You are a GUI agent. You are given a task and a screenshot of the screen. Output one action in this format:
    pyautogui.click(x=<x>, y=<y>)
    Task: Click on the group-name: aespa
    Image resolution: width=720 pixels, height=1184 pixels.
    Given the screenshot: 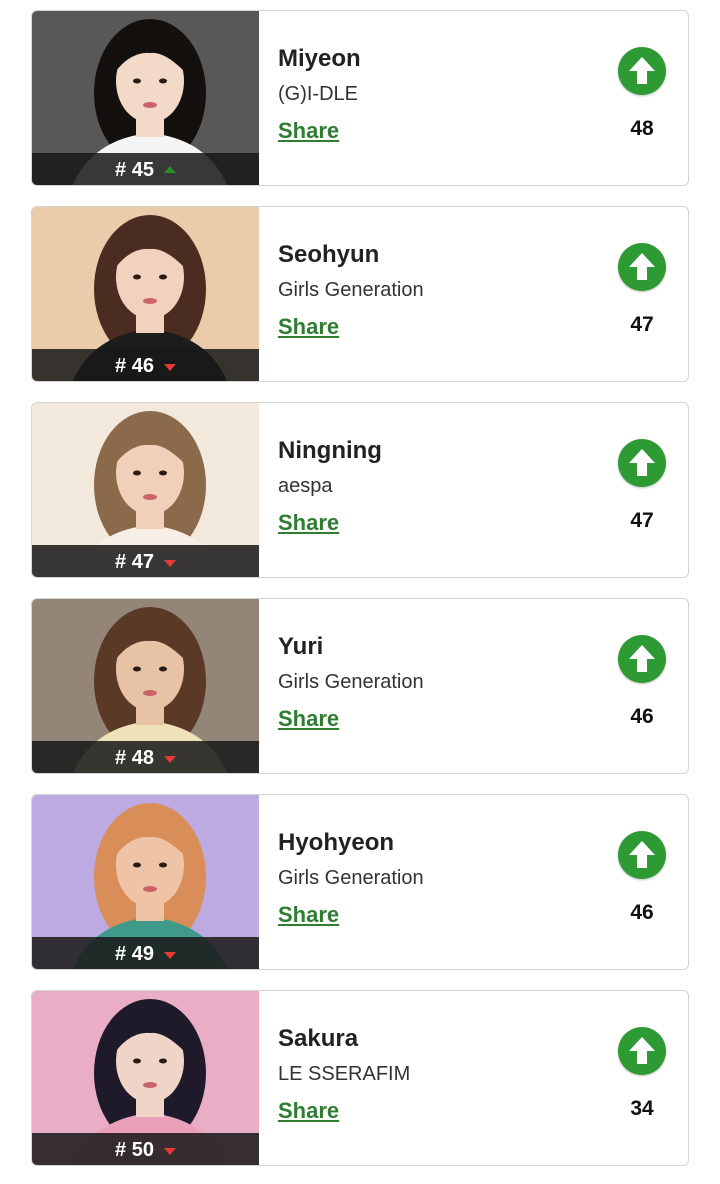 What is the action you would take?
    pyautogui.click(x=305, y=486)
    